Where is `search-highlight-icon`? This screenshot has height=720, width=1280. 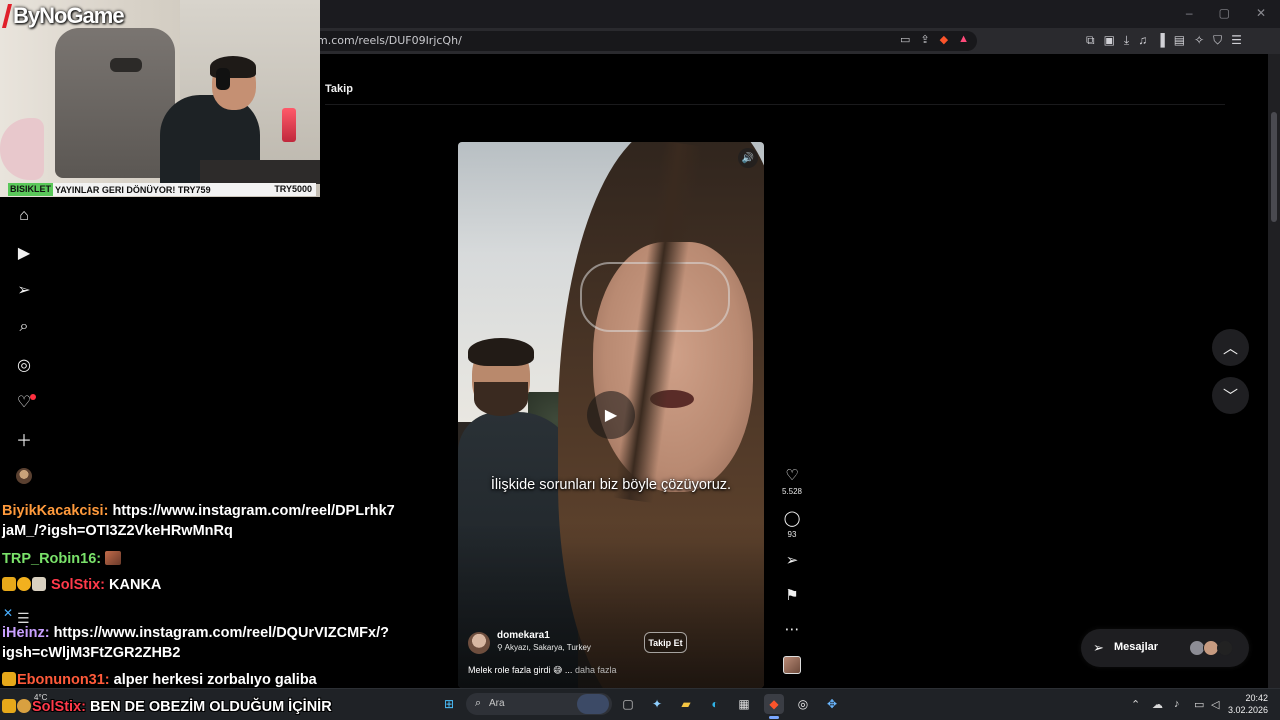
search-highlight-icon is located at coordinates (593, 704).